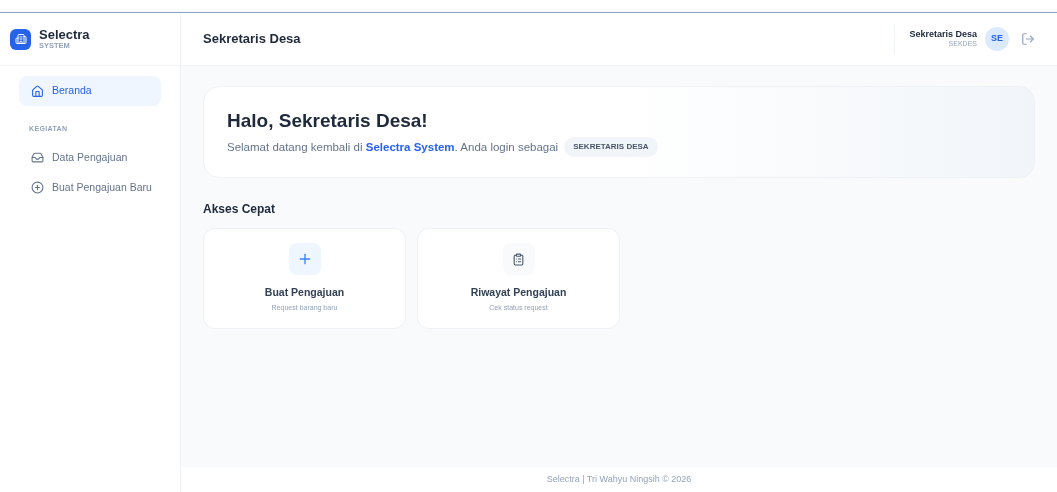 The height and width of the screenshot is (492, 1057). I want to click on home-icon, so click(37, 91).